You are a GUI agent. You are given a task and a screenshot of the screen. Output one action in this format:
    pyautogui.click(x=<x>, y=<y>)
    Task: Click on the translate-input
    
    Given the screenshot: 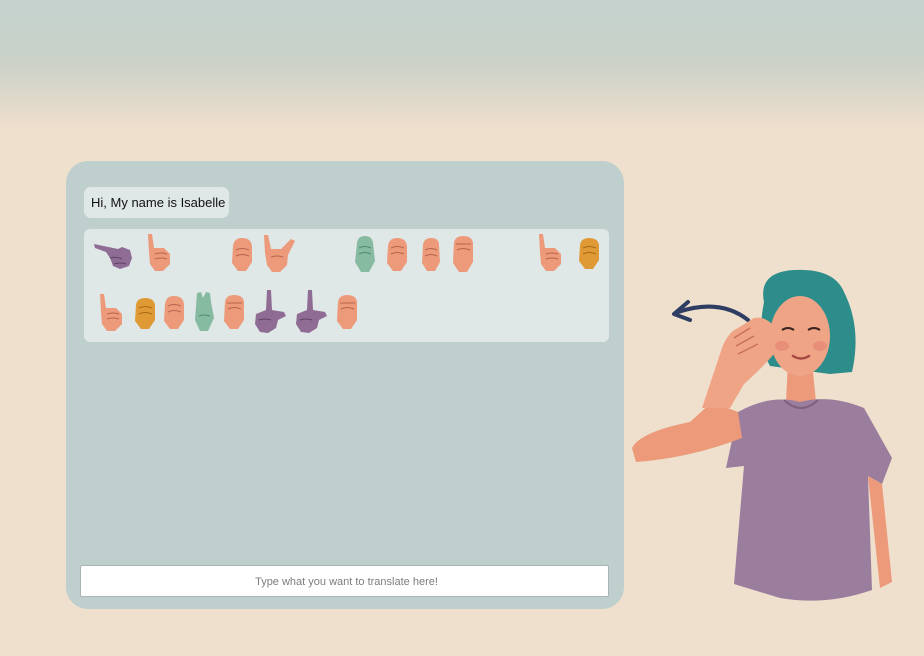 What is the action you would take?
    pyautogui.click(x=346, y=582)
    